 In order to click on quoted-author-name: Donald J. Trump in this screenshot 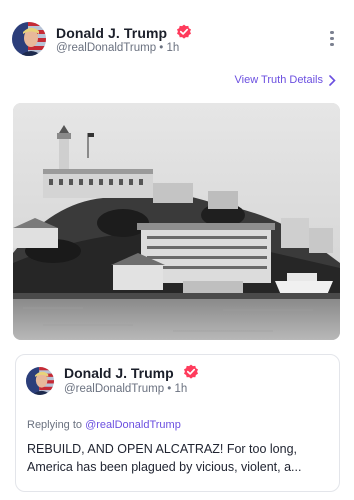, I will do `click(131, 372)`.